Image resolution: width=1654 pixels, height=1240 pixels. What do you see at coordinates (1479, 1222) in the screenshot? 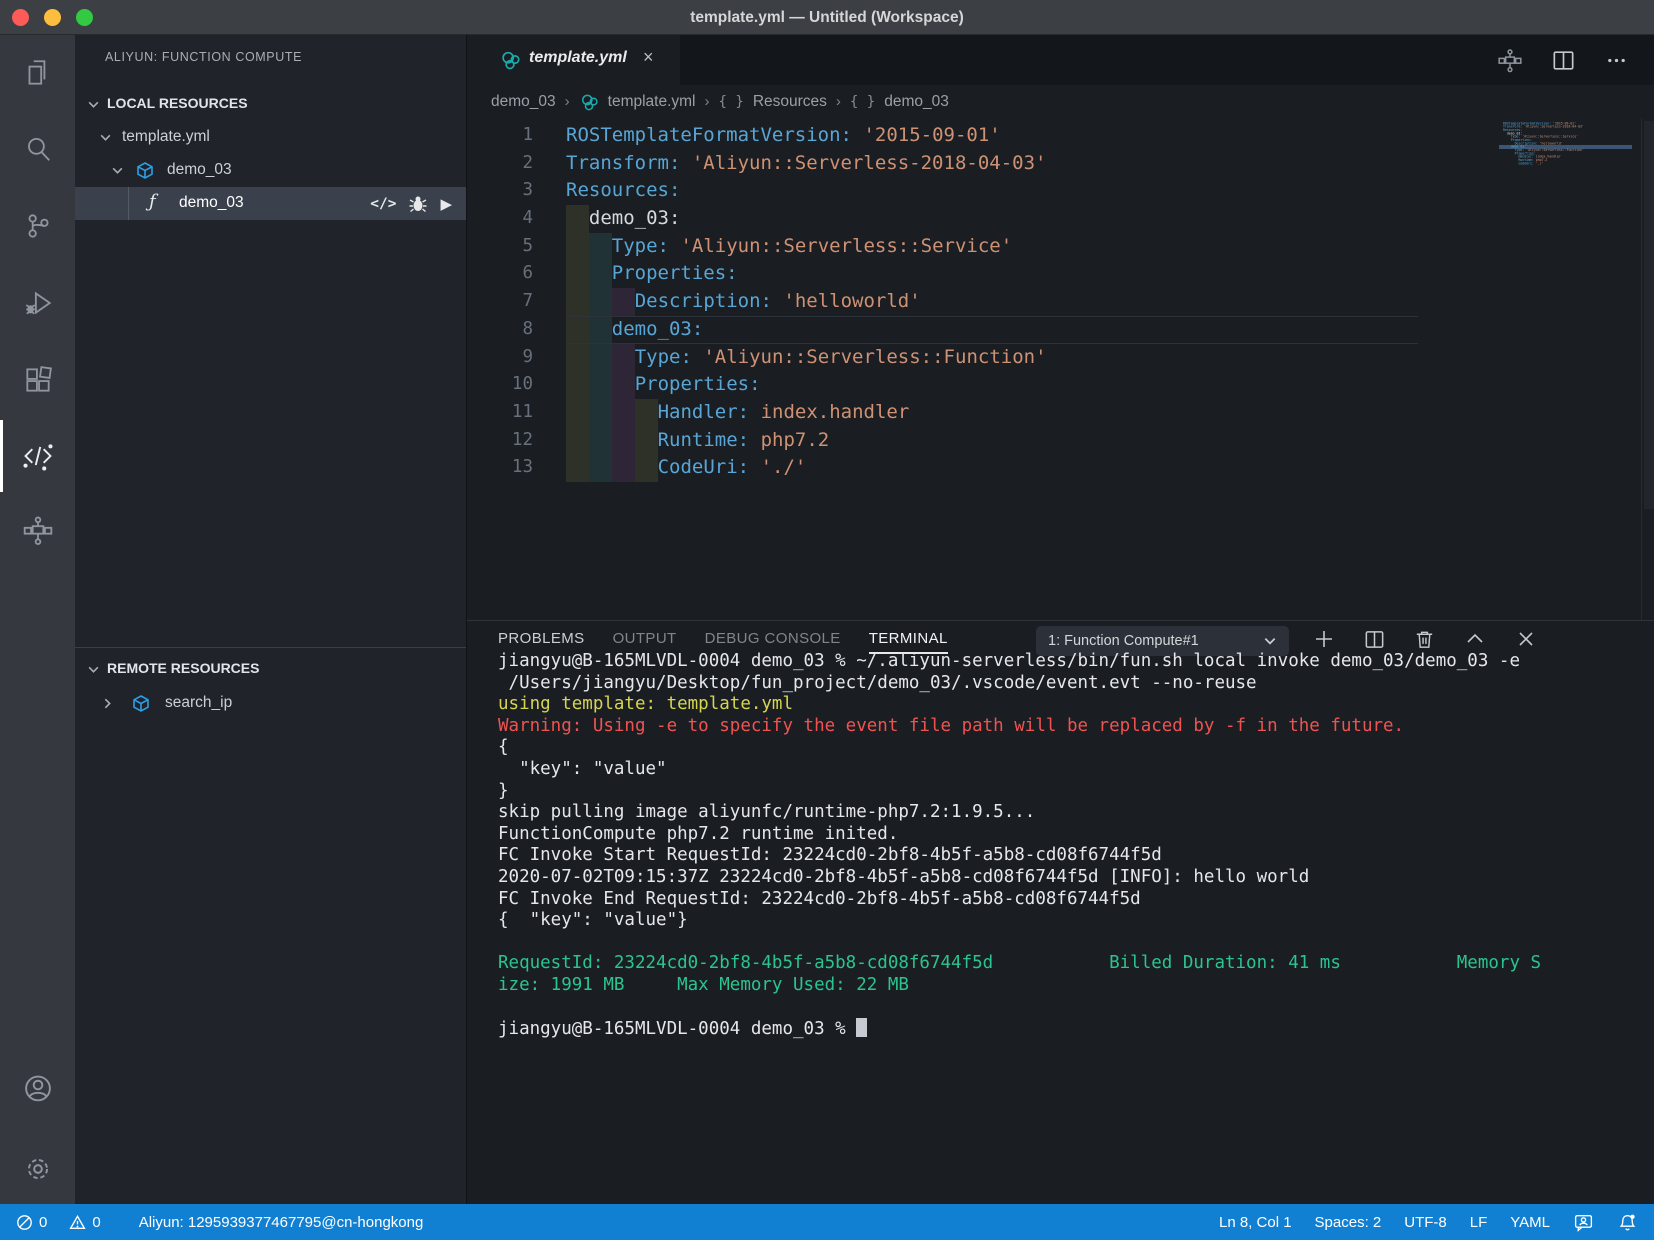
I see `eol-status: LF` at bounding box center [1479, 1222].